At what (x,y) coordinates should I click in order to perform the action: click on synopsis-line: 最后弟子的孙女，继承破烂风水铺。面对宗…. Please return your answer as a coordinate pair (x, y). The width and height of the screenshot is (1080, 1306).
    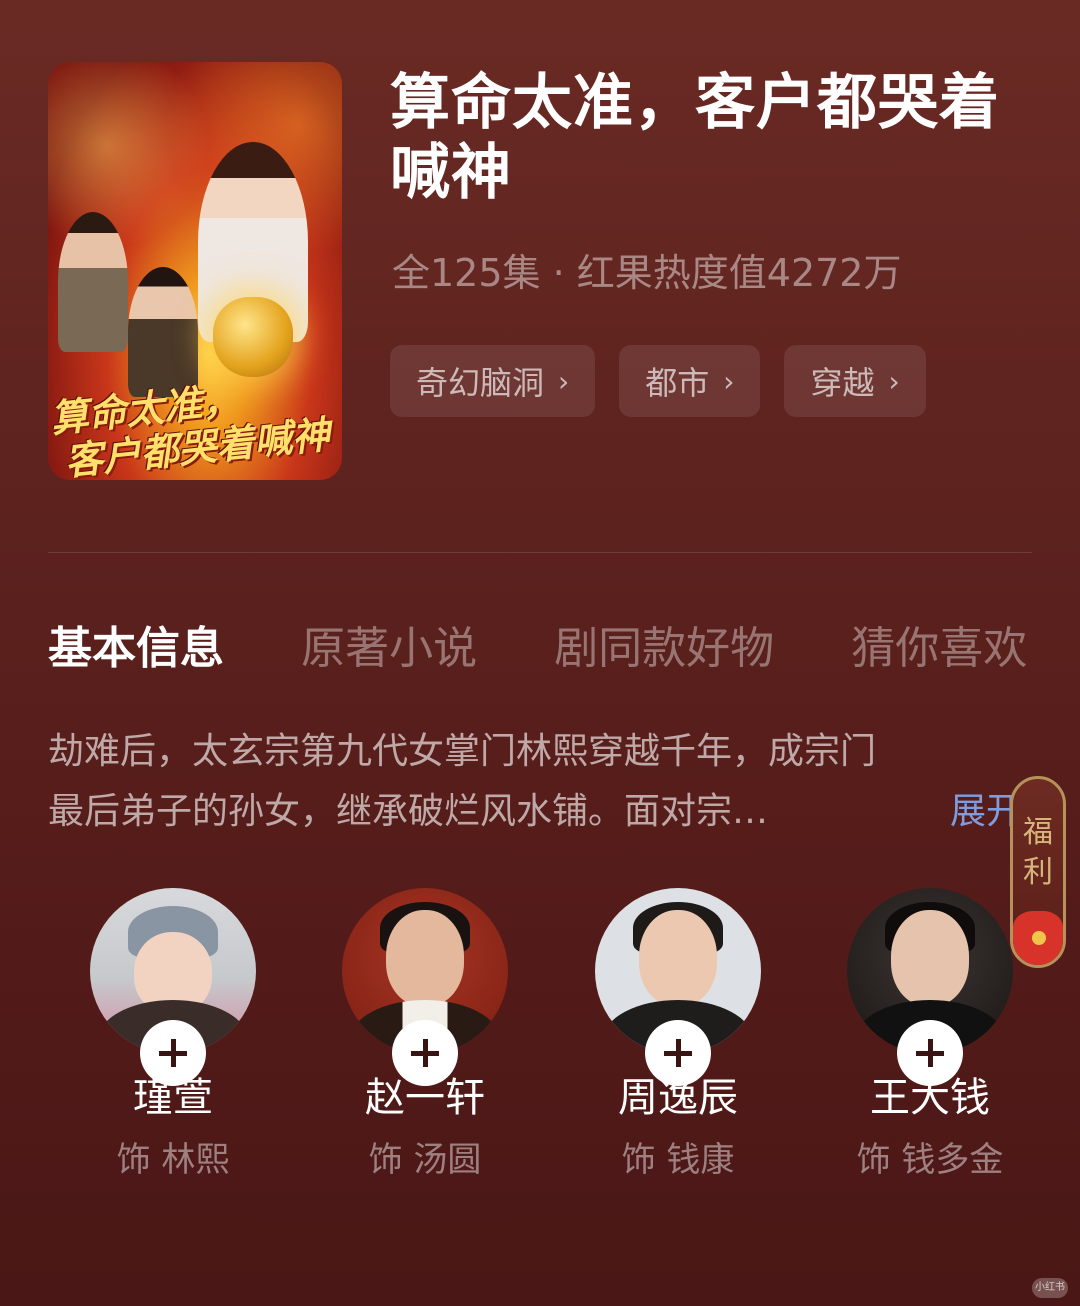
    Looking at the image, I should click on (408, 811).